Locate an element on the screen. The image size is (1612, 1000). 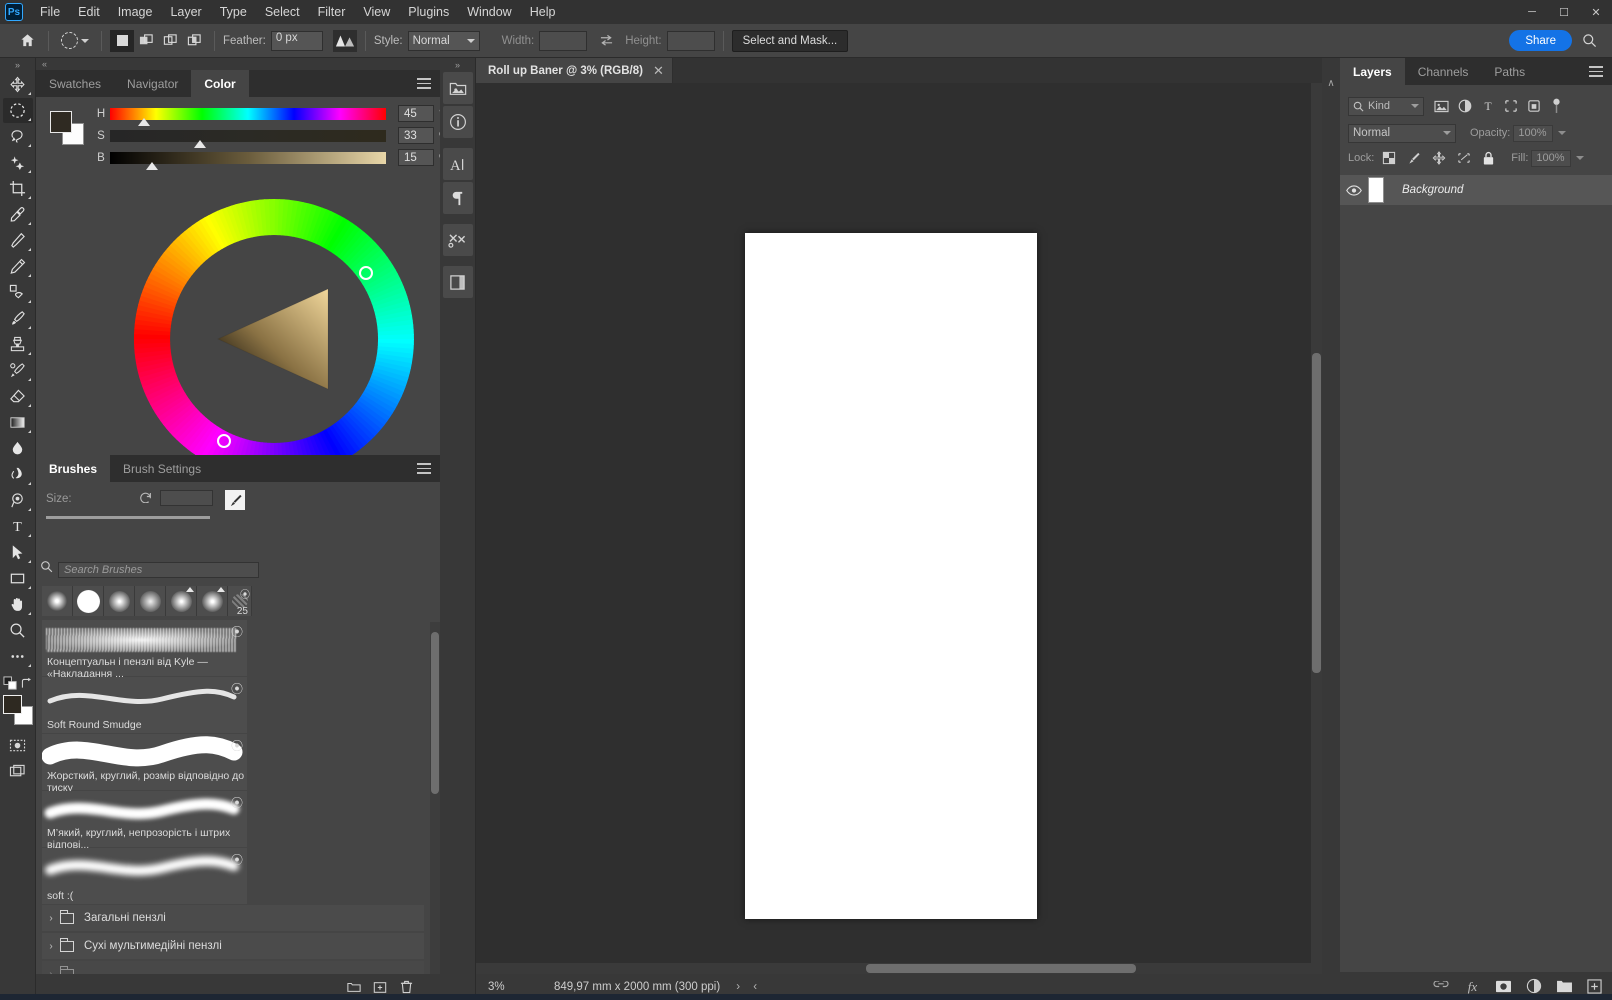
blur-tool is located at coordinates (18, 448).